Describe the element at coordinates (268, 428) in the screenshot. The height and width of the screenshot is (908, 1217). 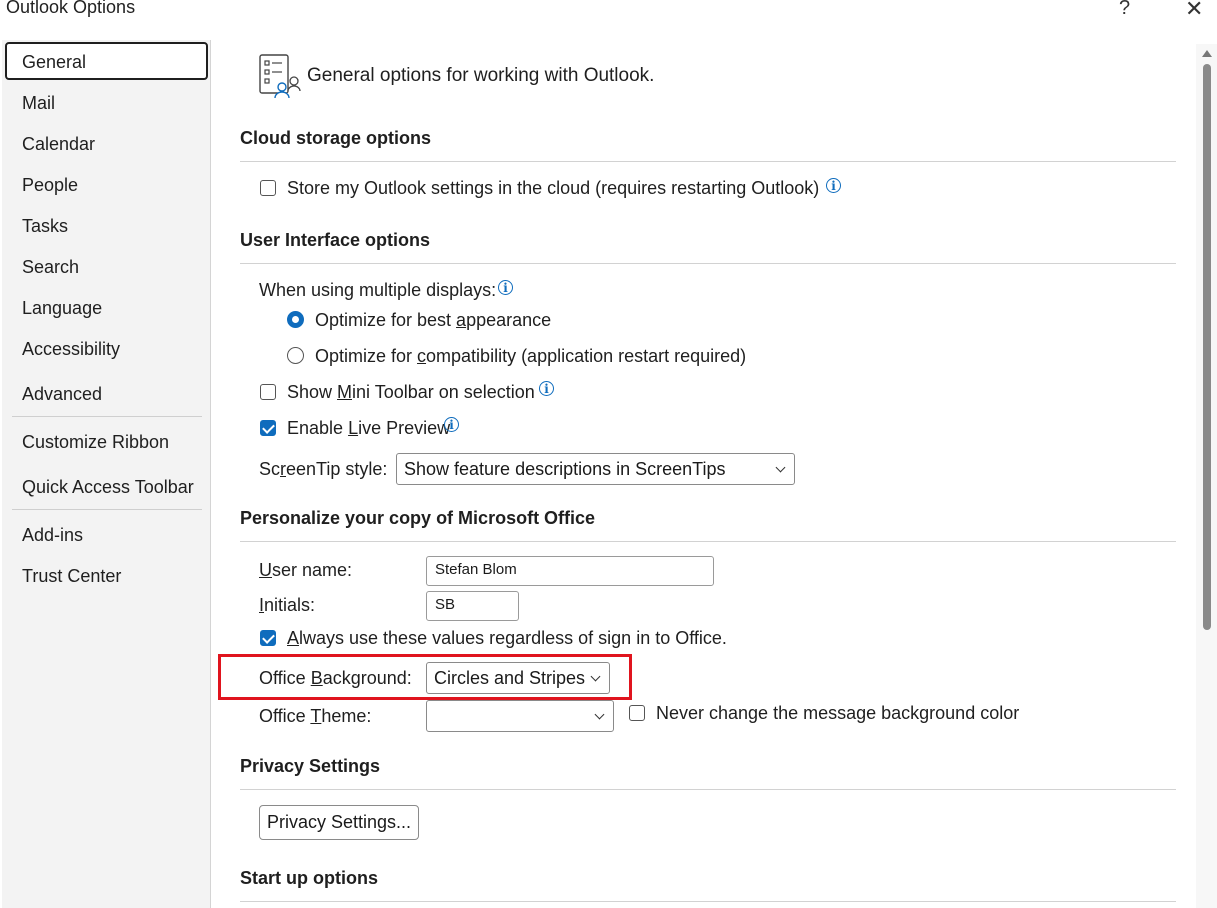
I see `live-preview-checkbox` at that location.